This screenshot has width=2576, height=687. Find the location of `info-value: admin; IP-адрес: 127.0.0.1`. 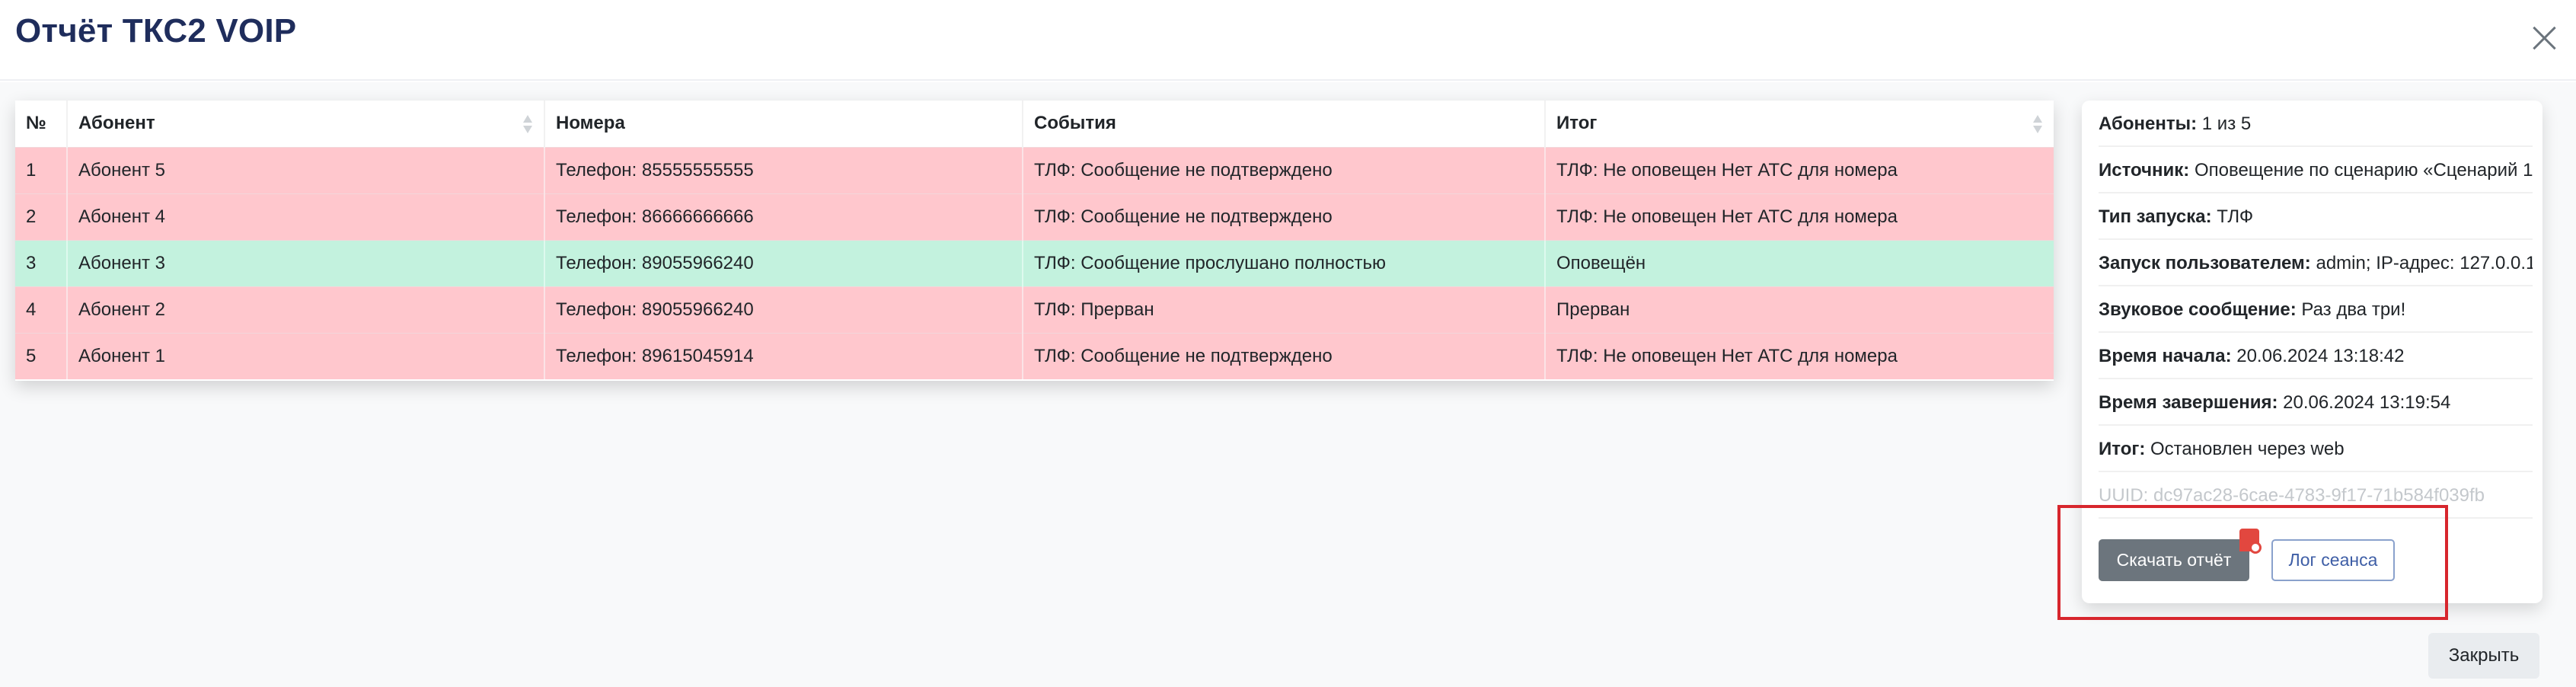

info-value: admin; IP-адрес: 127.0.0.1 is located at coordinates (2424, 263).